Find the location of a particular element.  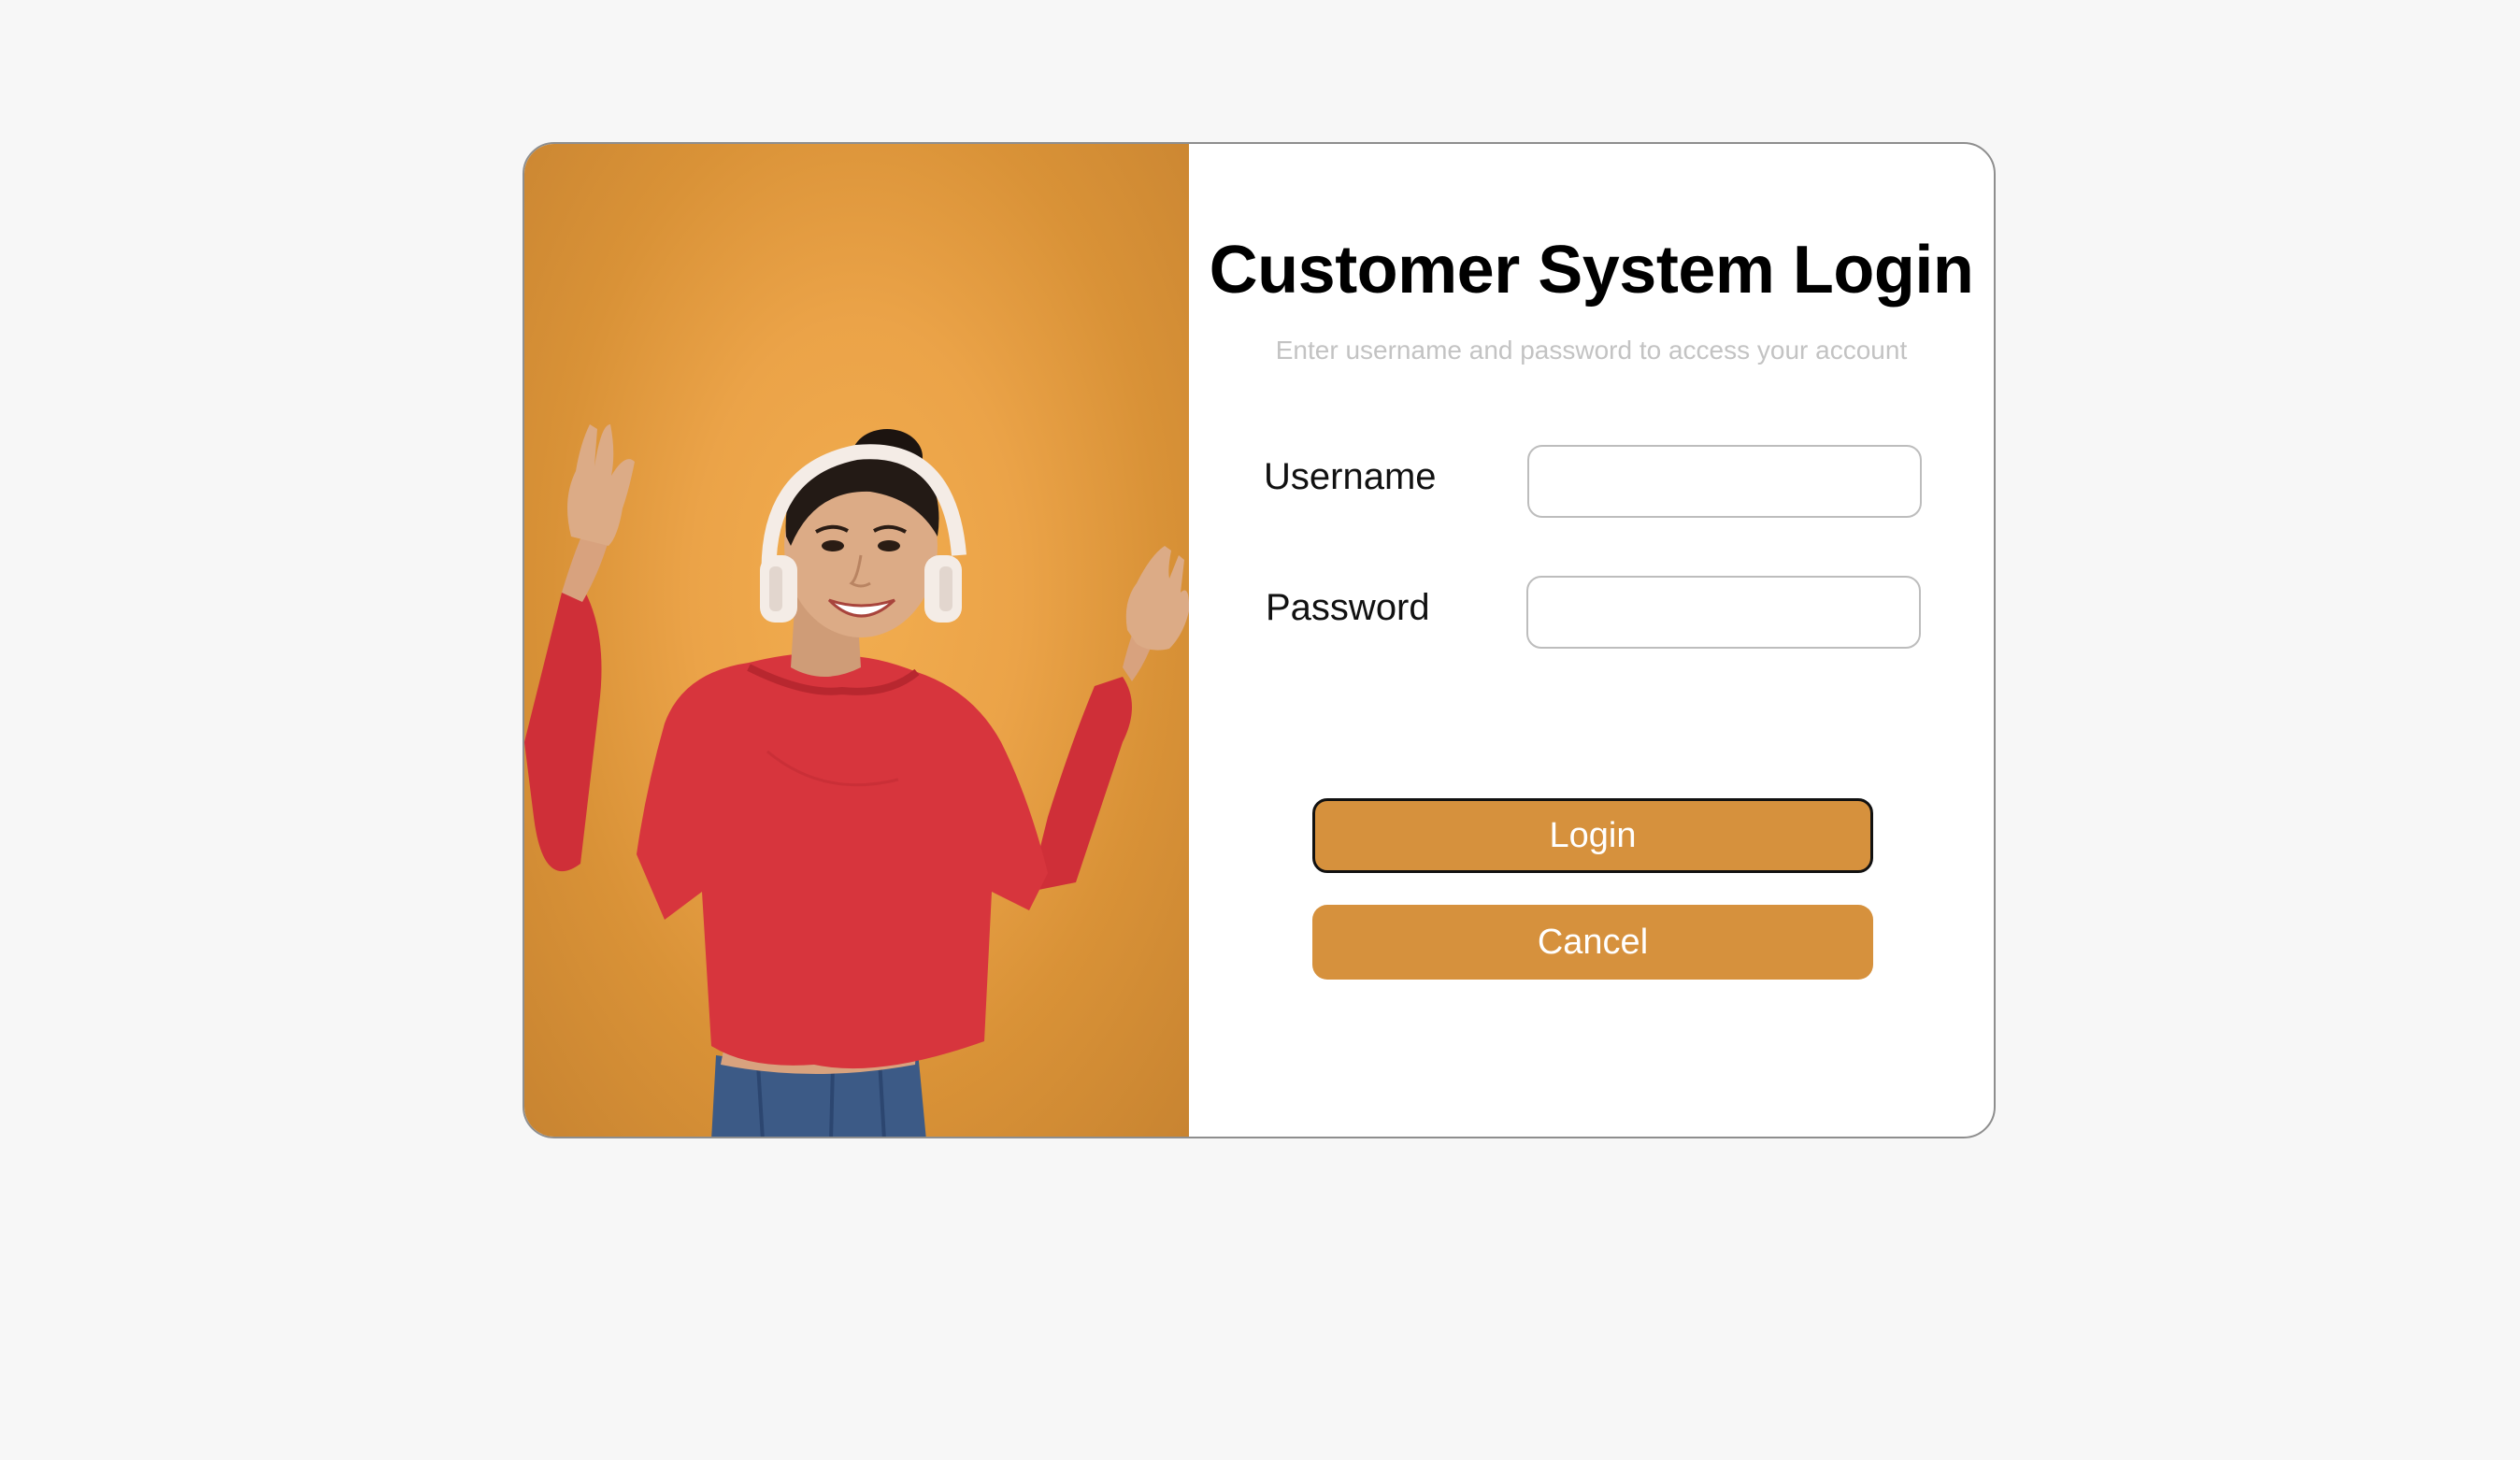

username-label: Username is located at coordinates (1350, 477).